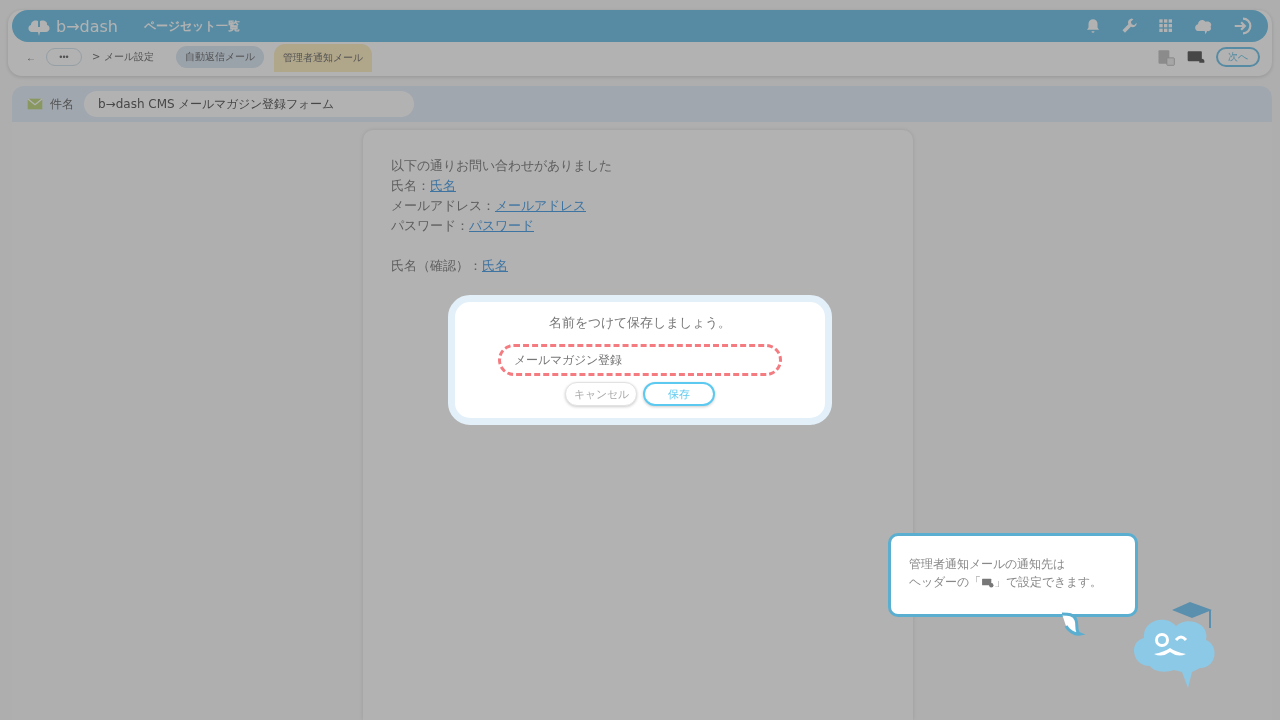 Image resolution: width=1280 pixels, height=720 pixels. Describe the element at coordinates (1166, 26) in the screenshot. I see `grid-icon` at that location.